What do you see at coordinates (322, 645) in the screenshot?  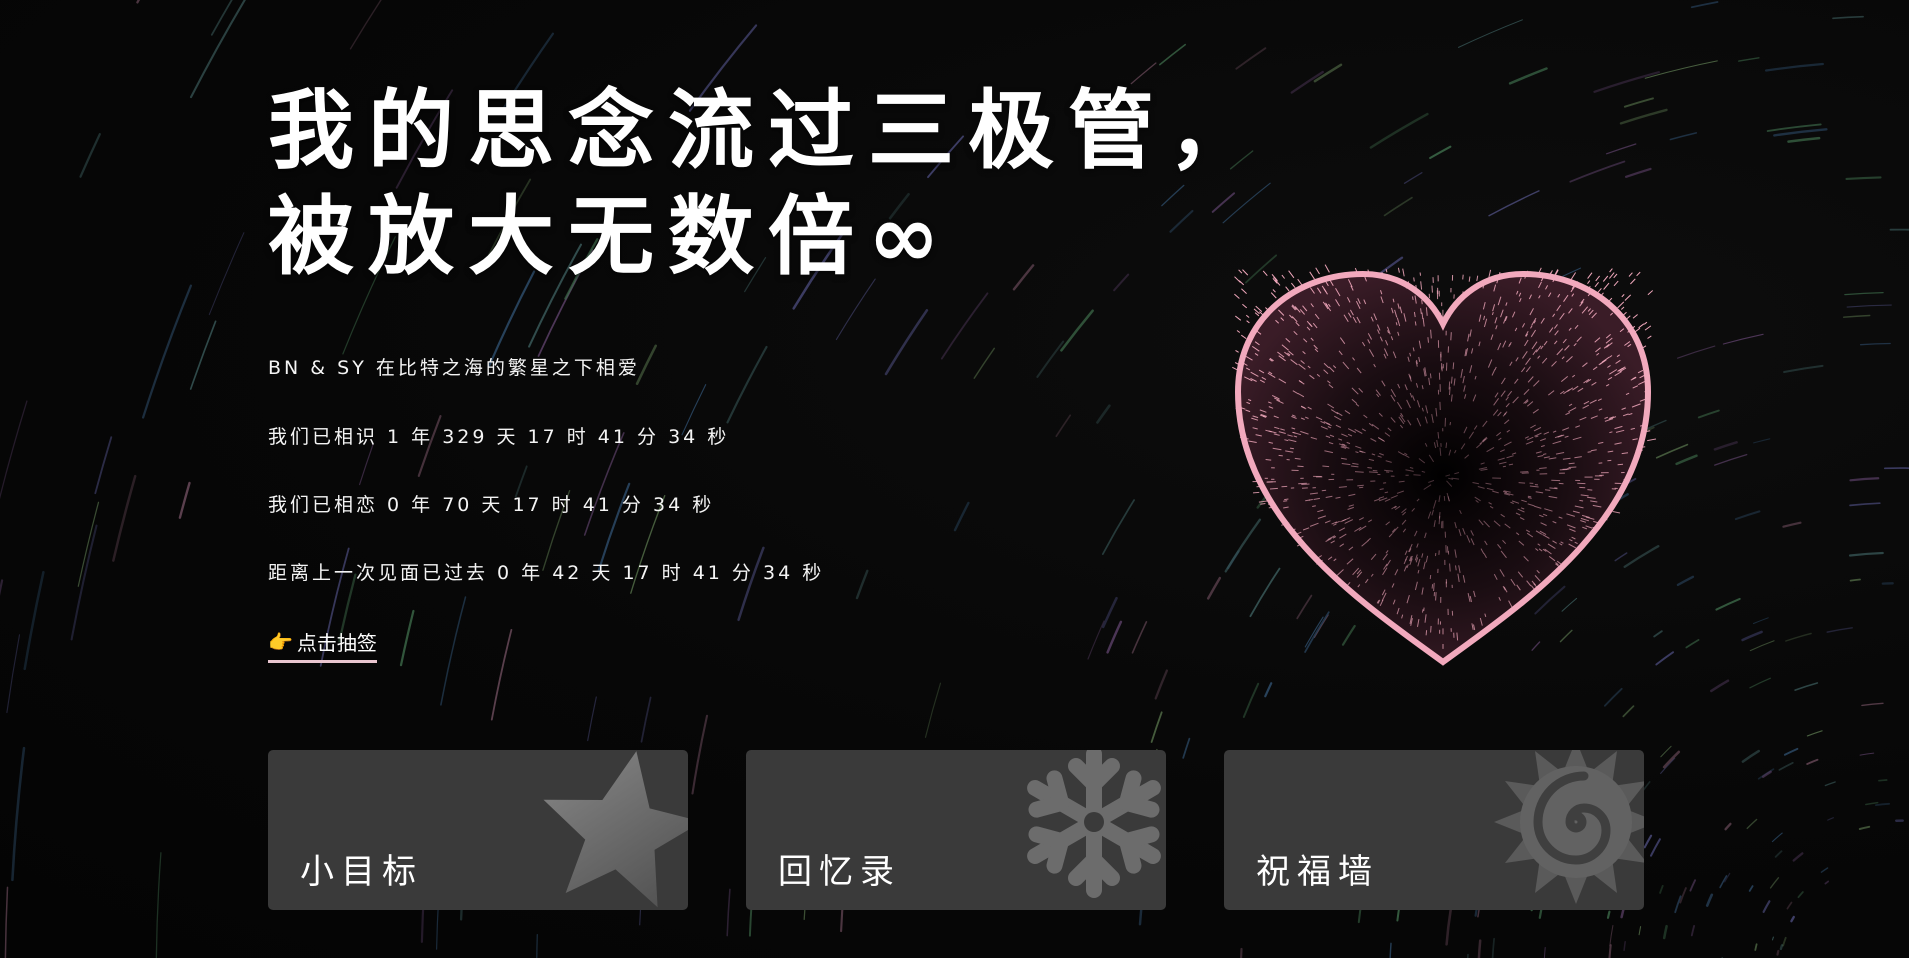 I see `draw-lot-link: 👉 点击抽签` at bounding box center [322, 645].